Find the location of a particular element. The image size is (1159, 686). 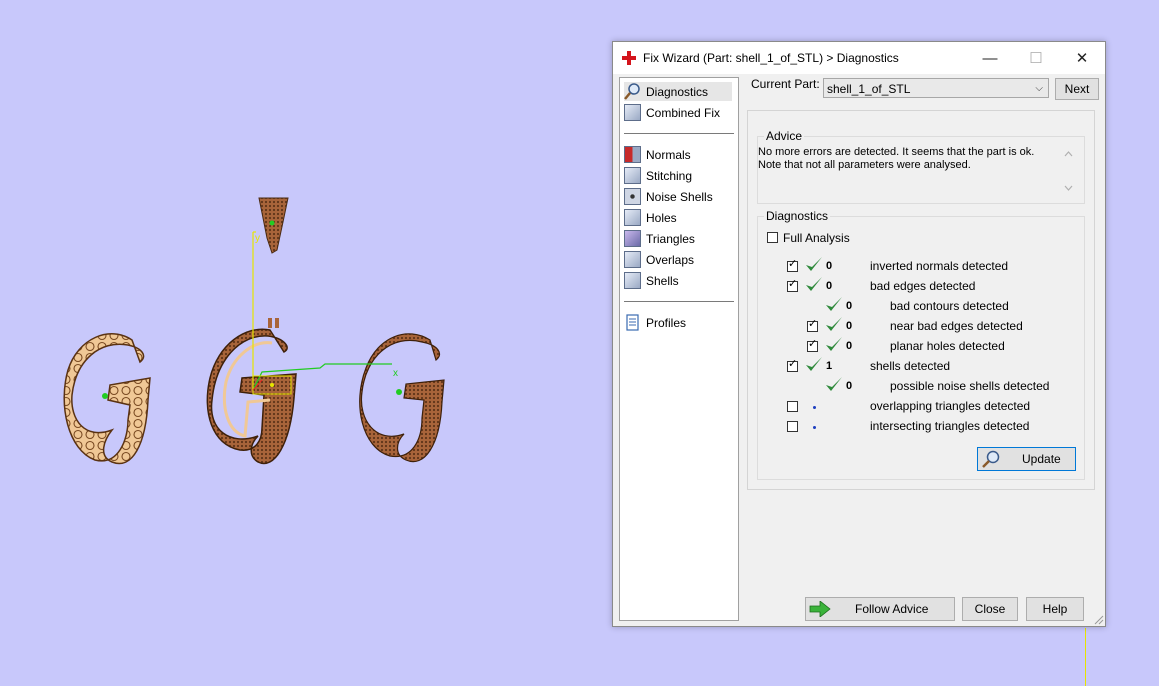

nav-item-label: Stitching is located at coordinates (669, 175).